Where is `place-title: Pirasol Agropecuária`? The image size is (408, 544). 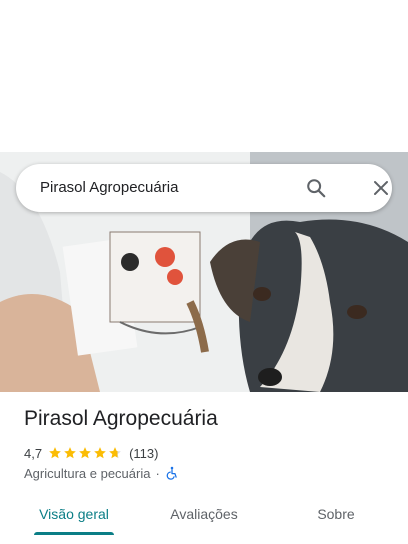 place-title: Pirasol Agropecuária is located at coordinates (121, 418).